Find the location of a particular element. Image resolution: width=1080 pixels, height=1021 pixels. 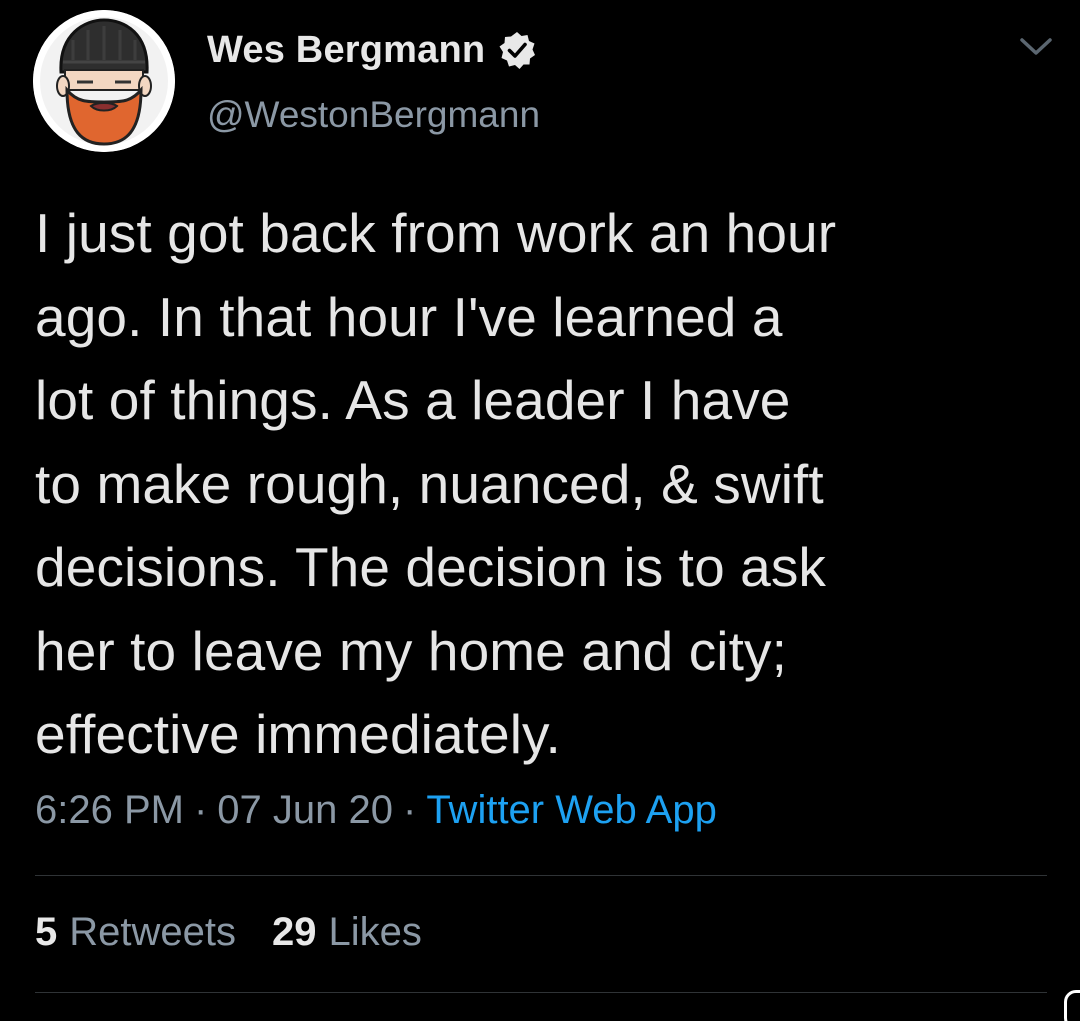

retweets-label: Retweets is located at coordinates (152, 932).